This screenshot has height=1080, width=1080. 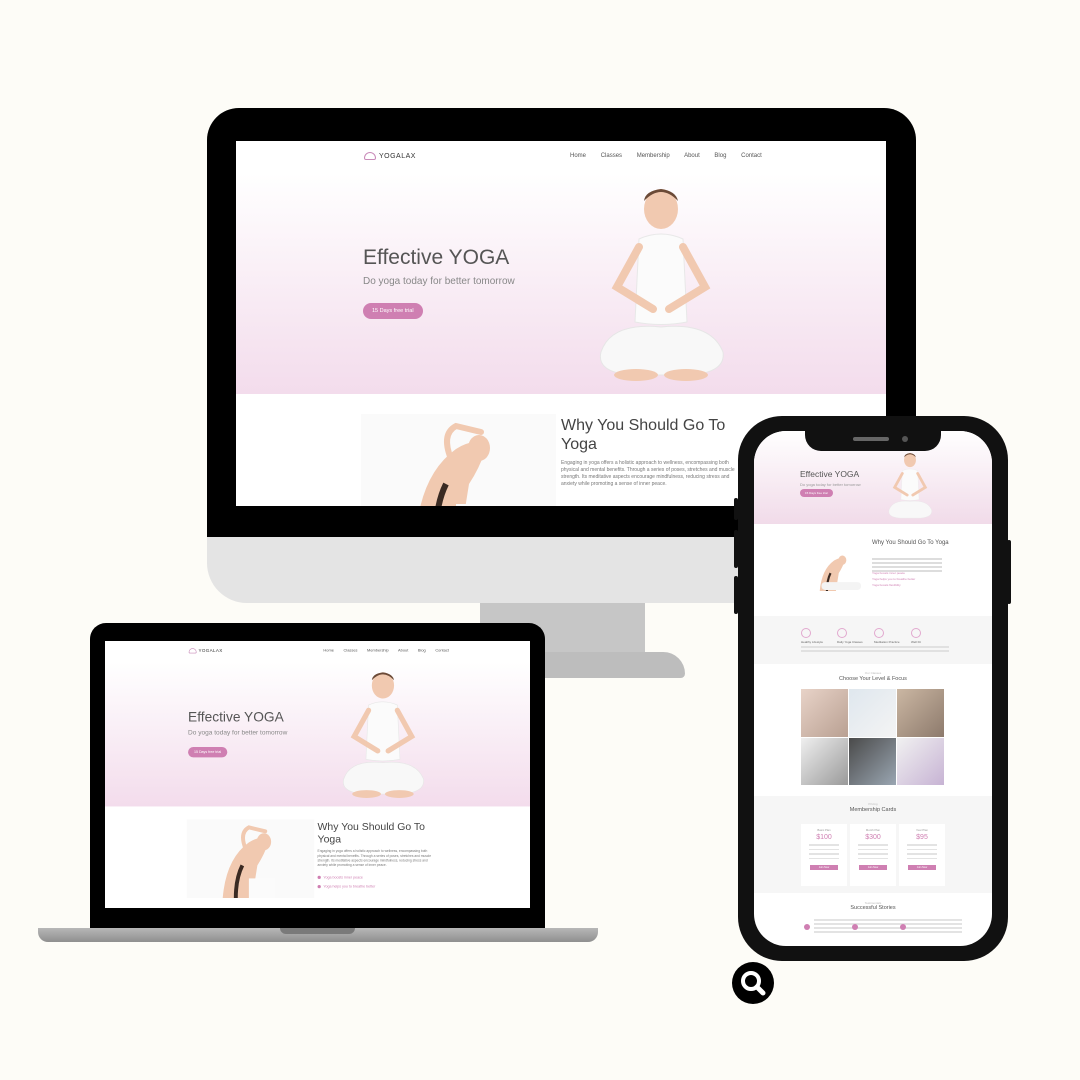 I want to click on mobile-why-point-2: Yoga helps you to breathe better, so click(x=894, y=579).